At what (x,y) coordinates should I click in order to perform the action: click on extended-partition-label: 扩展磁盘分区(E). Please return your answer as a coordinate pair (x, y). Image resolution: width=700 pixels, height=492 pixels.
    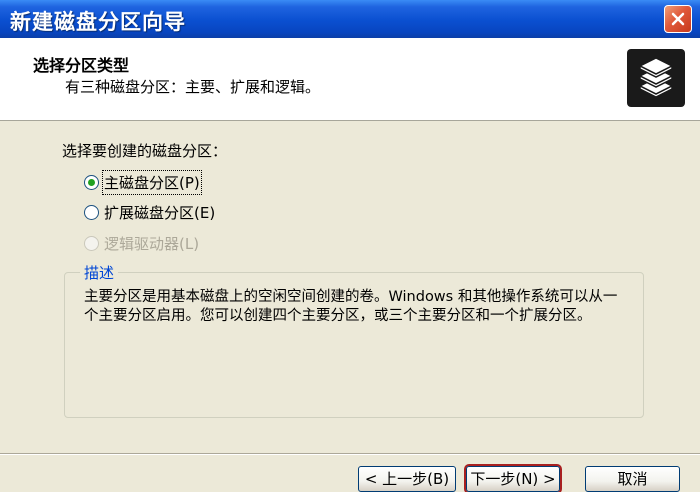
    Looking at the image, I should click on (160, 212).